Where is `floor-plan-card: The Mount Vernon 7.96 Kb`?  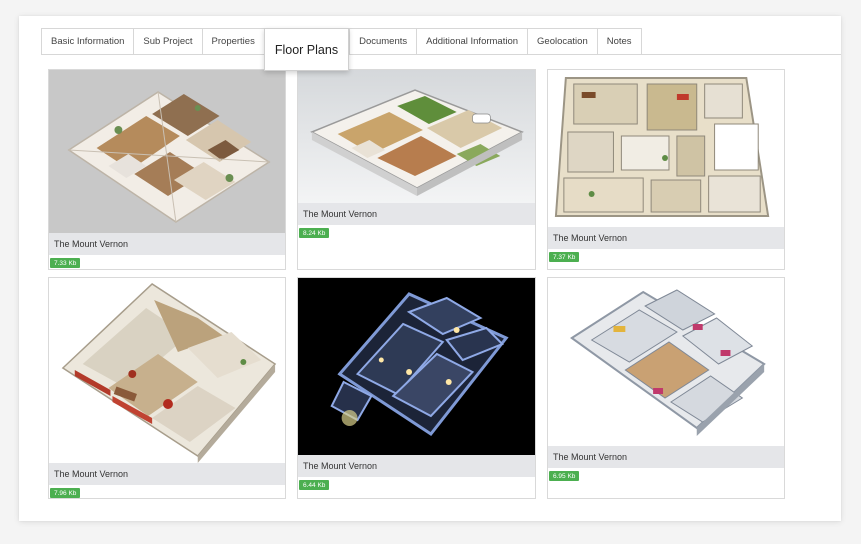 floor-plan-card: The Mount Vernon 7.96 Kb is located at coordinates (167, 388).